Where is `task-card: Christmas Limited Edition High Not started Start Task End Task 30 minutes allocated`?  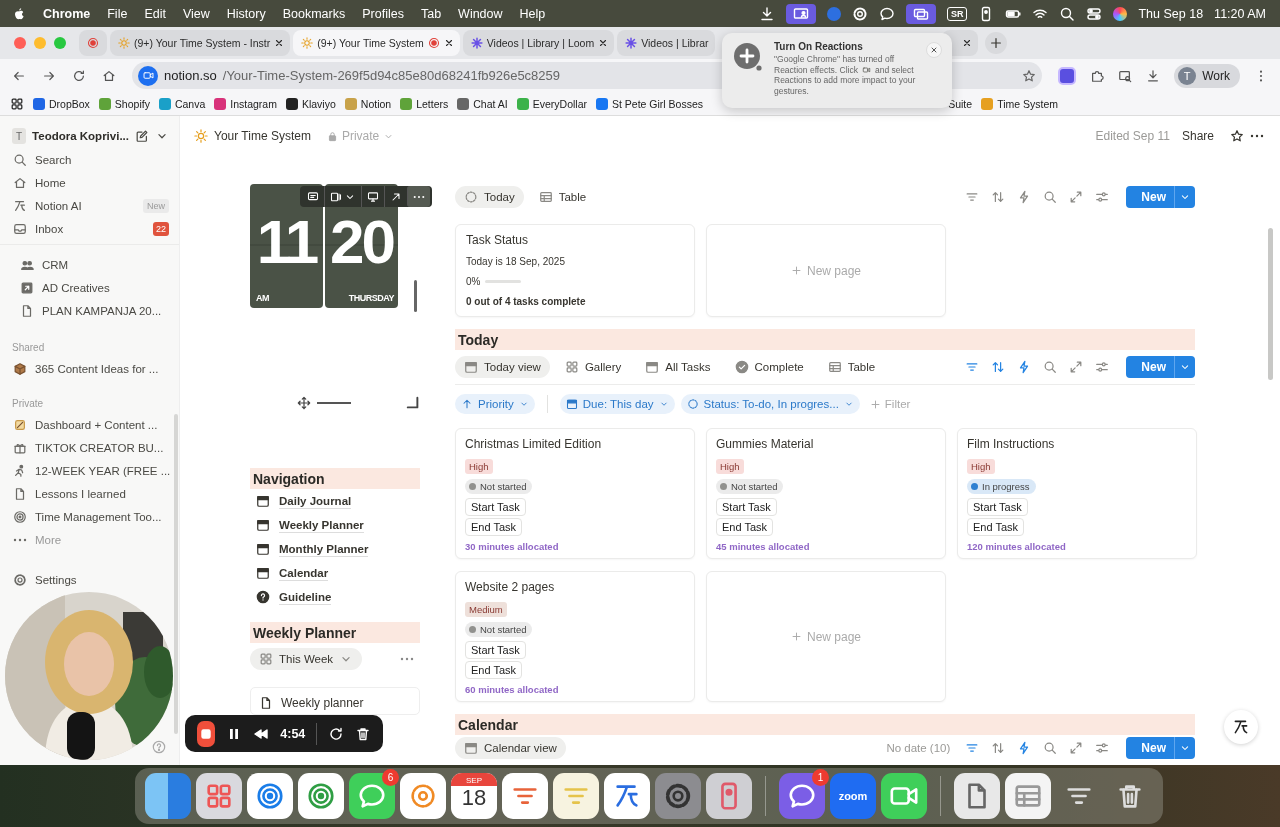
task-card: Christmas Limited Edition High Not started Start Task End Task 30 minutes allocated is located at coordinates (575, 493).